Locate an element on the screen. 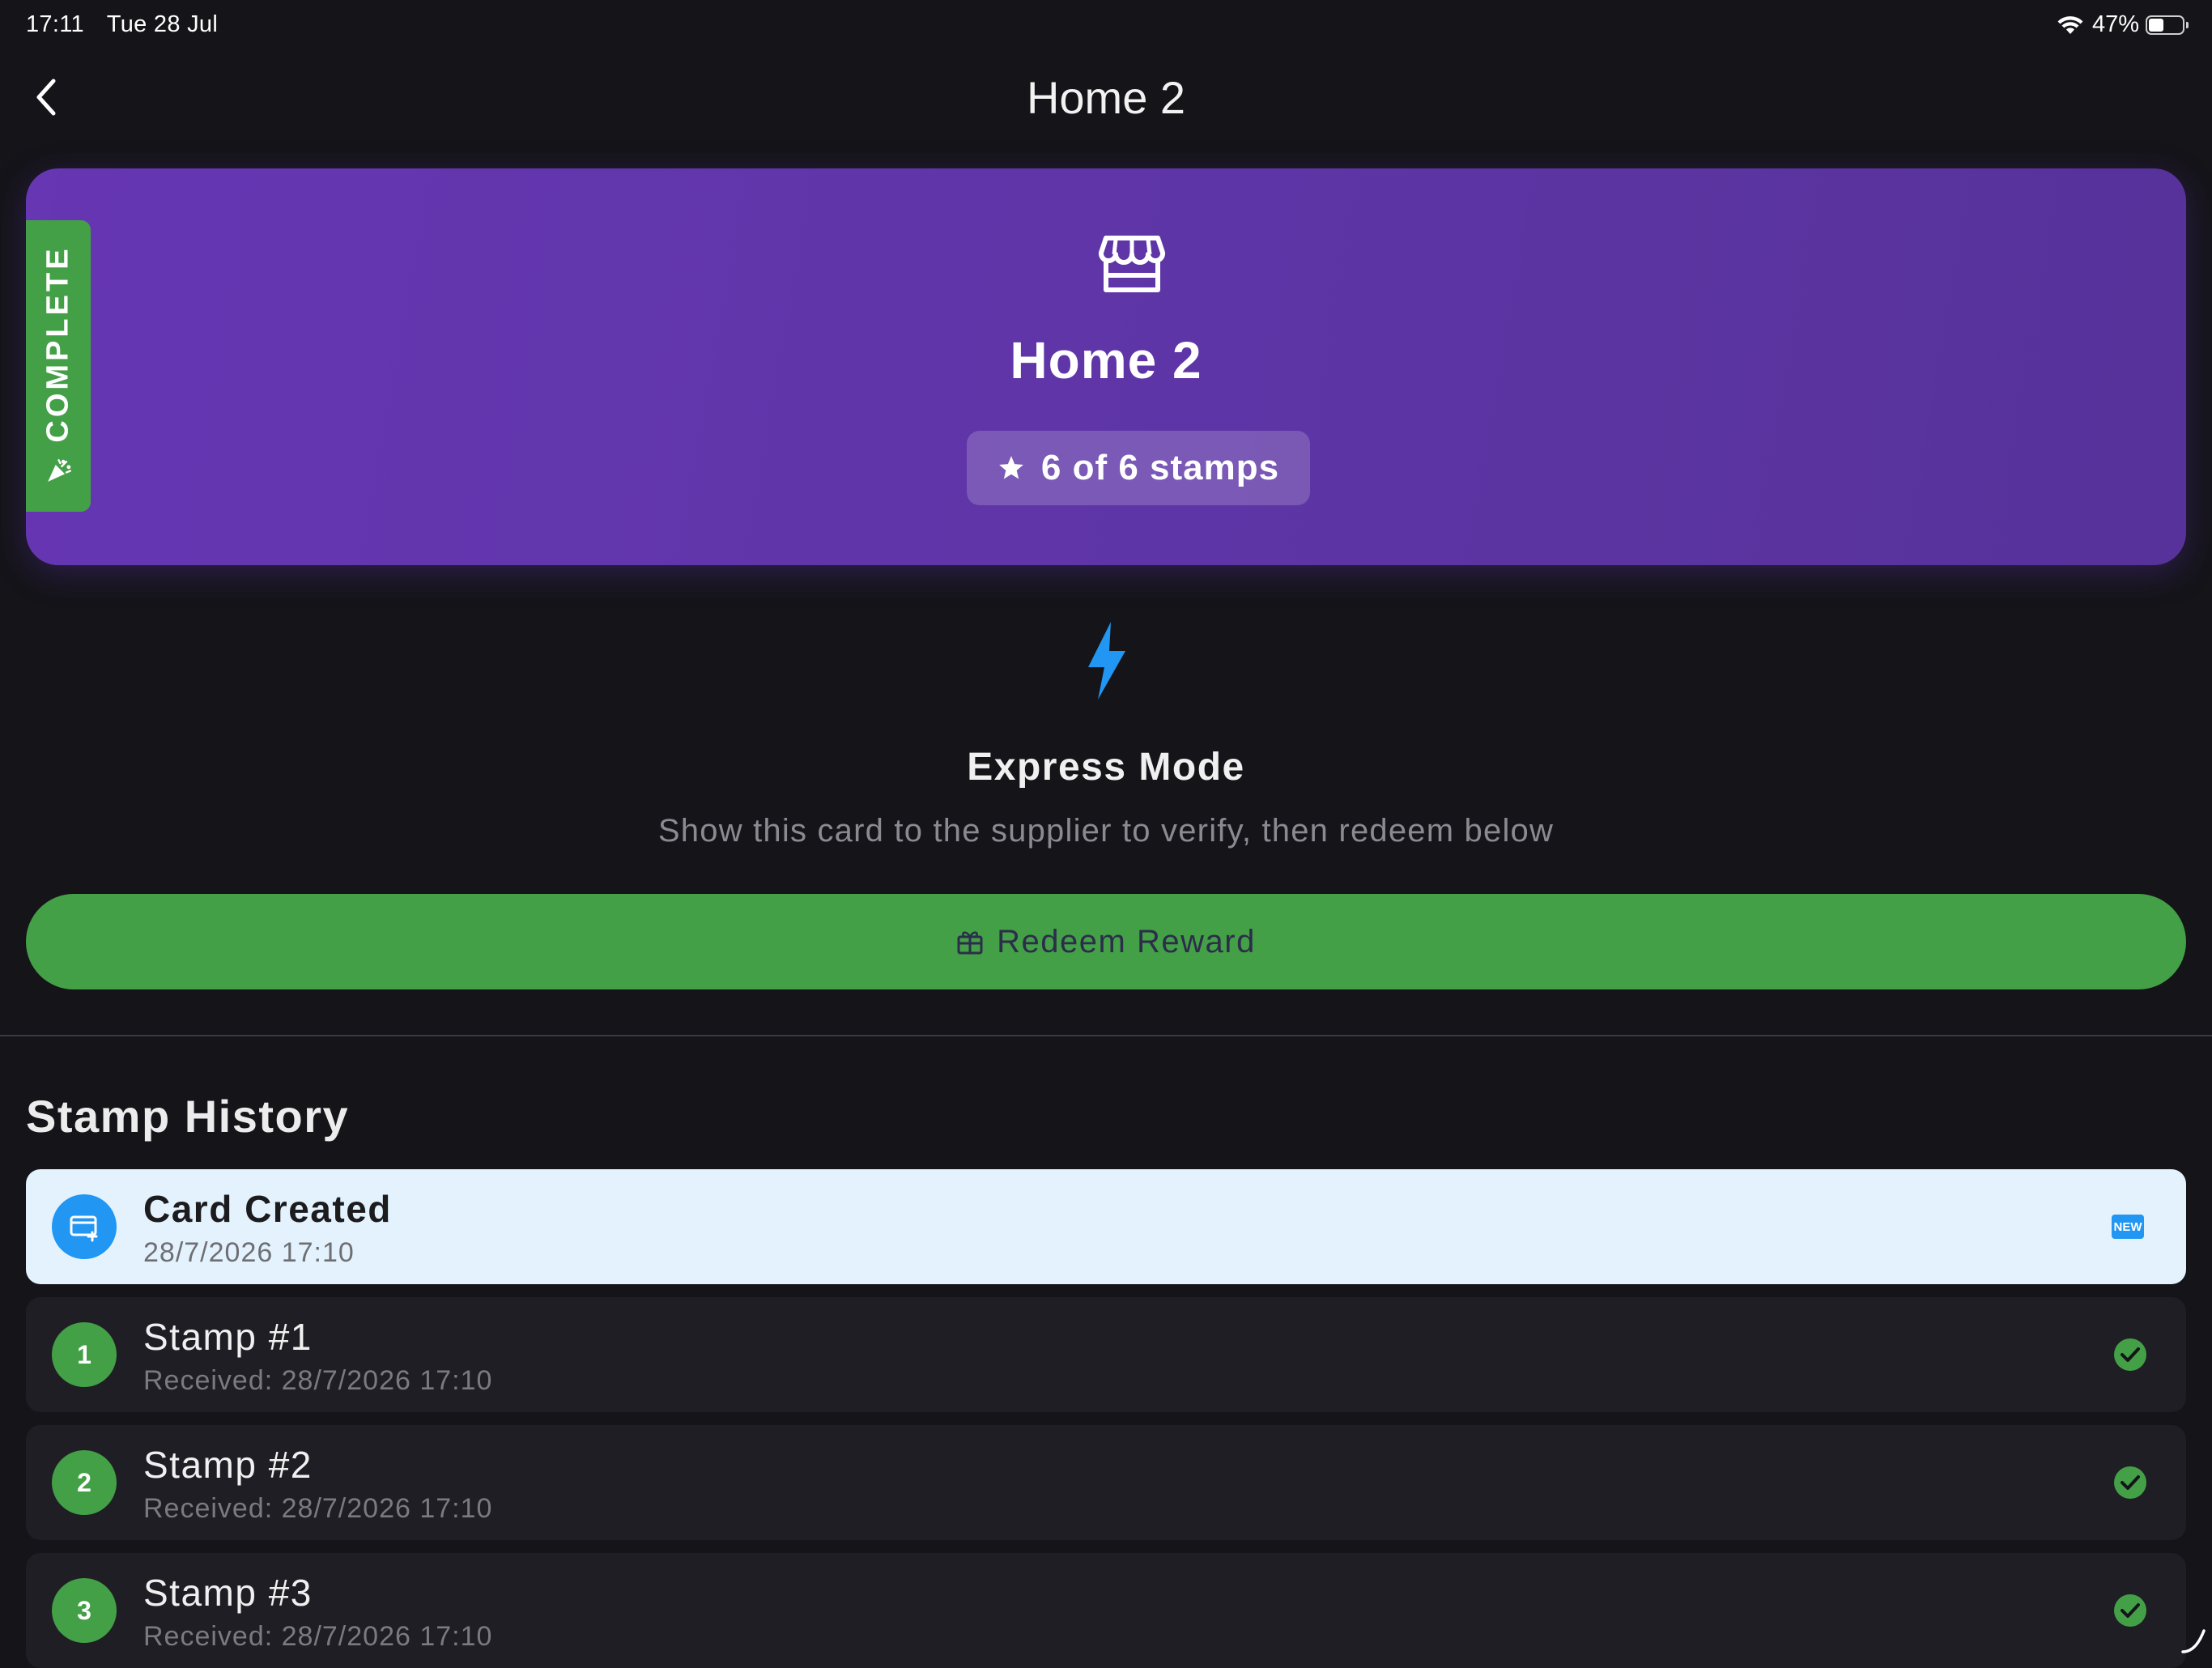 This screenshot has width=2212, height=1668. party-popper-icon is located at coordinates (59, 471).